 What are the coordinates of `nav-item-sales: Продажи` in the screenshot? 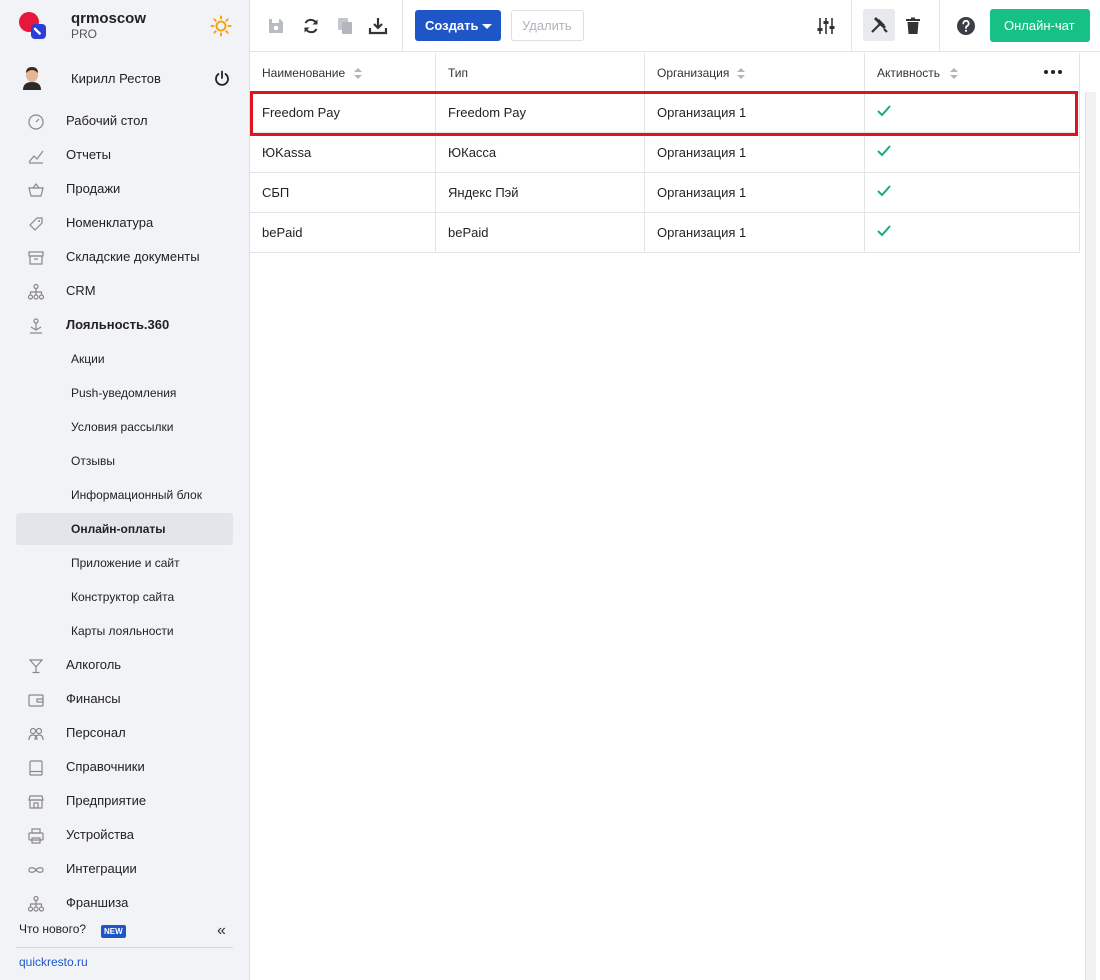 It's located at (124, 189).